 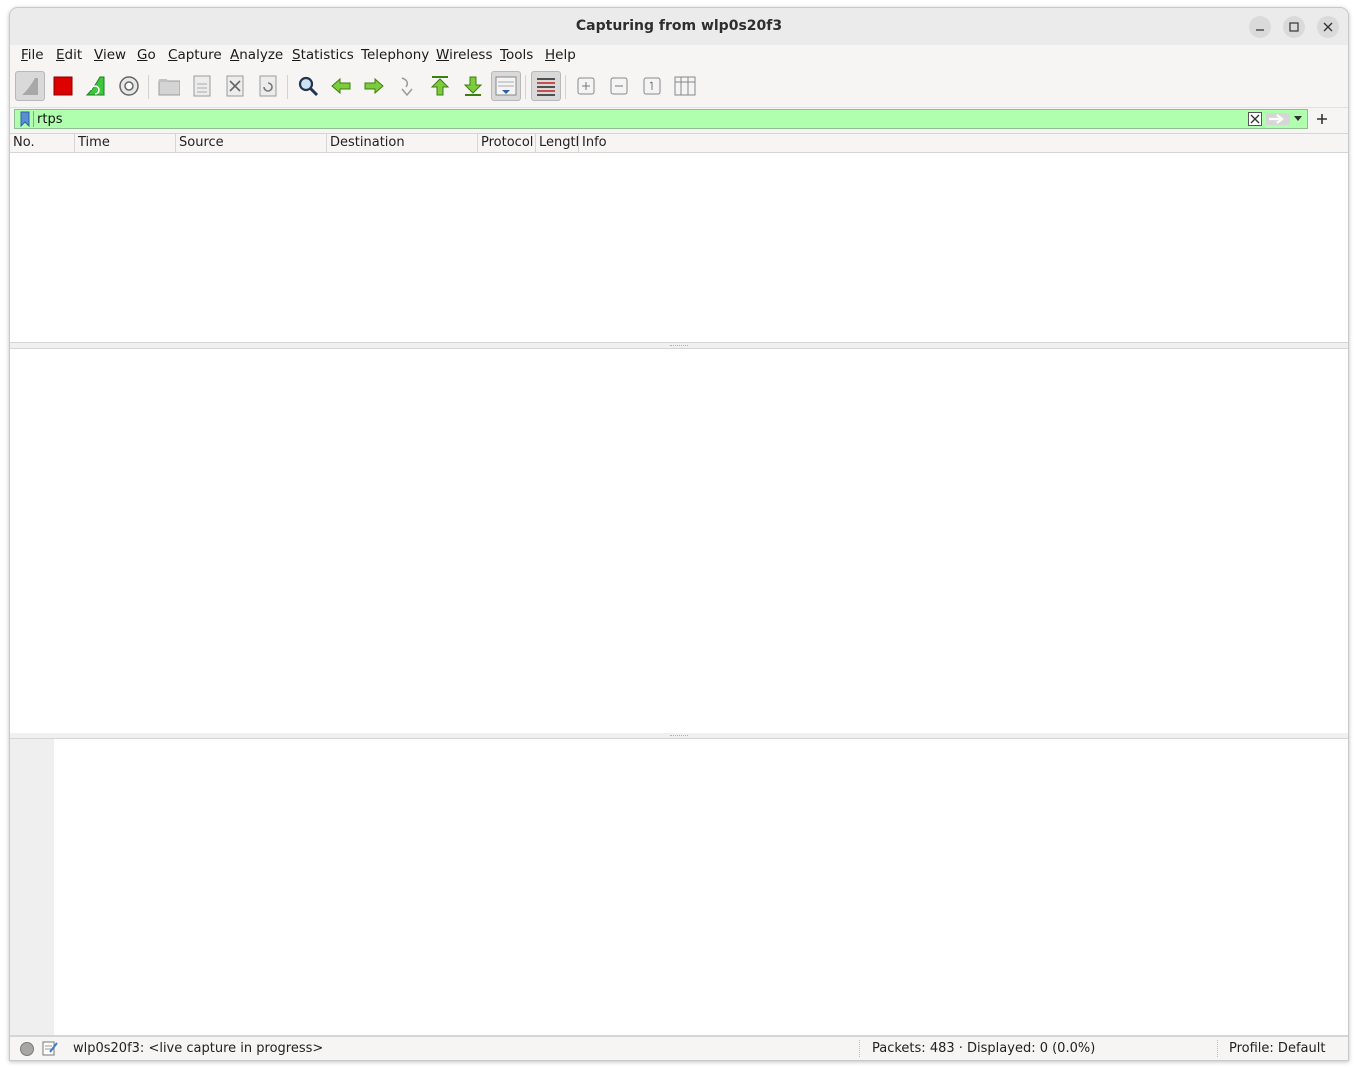 I want to click on zoom-in-button, so click(x=586, y=86).